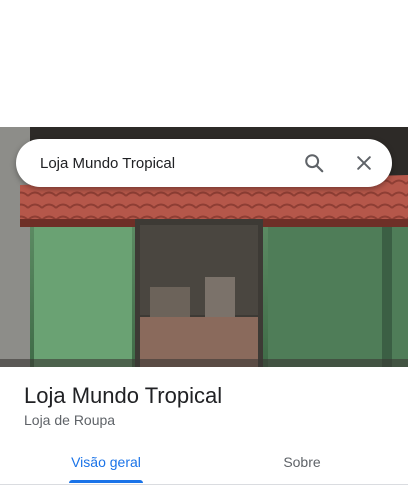  What do you see at coordinates (69, 420) in the screenshot?
I see `place-category: Loja de Roupa` at bounding box center [69, 420].